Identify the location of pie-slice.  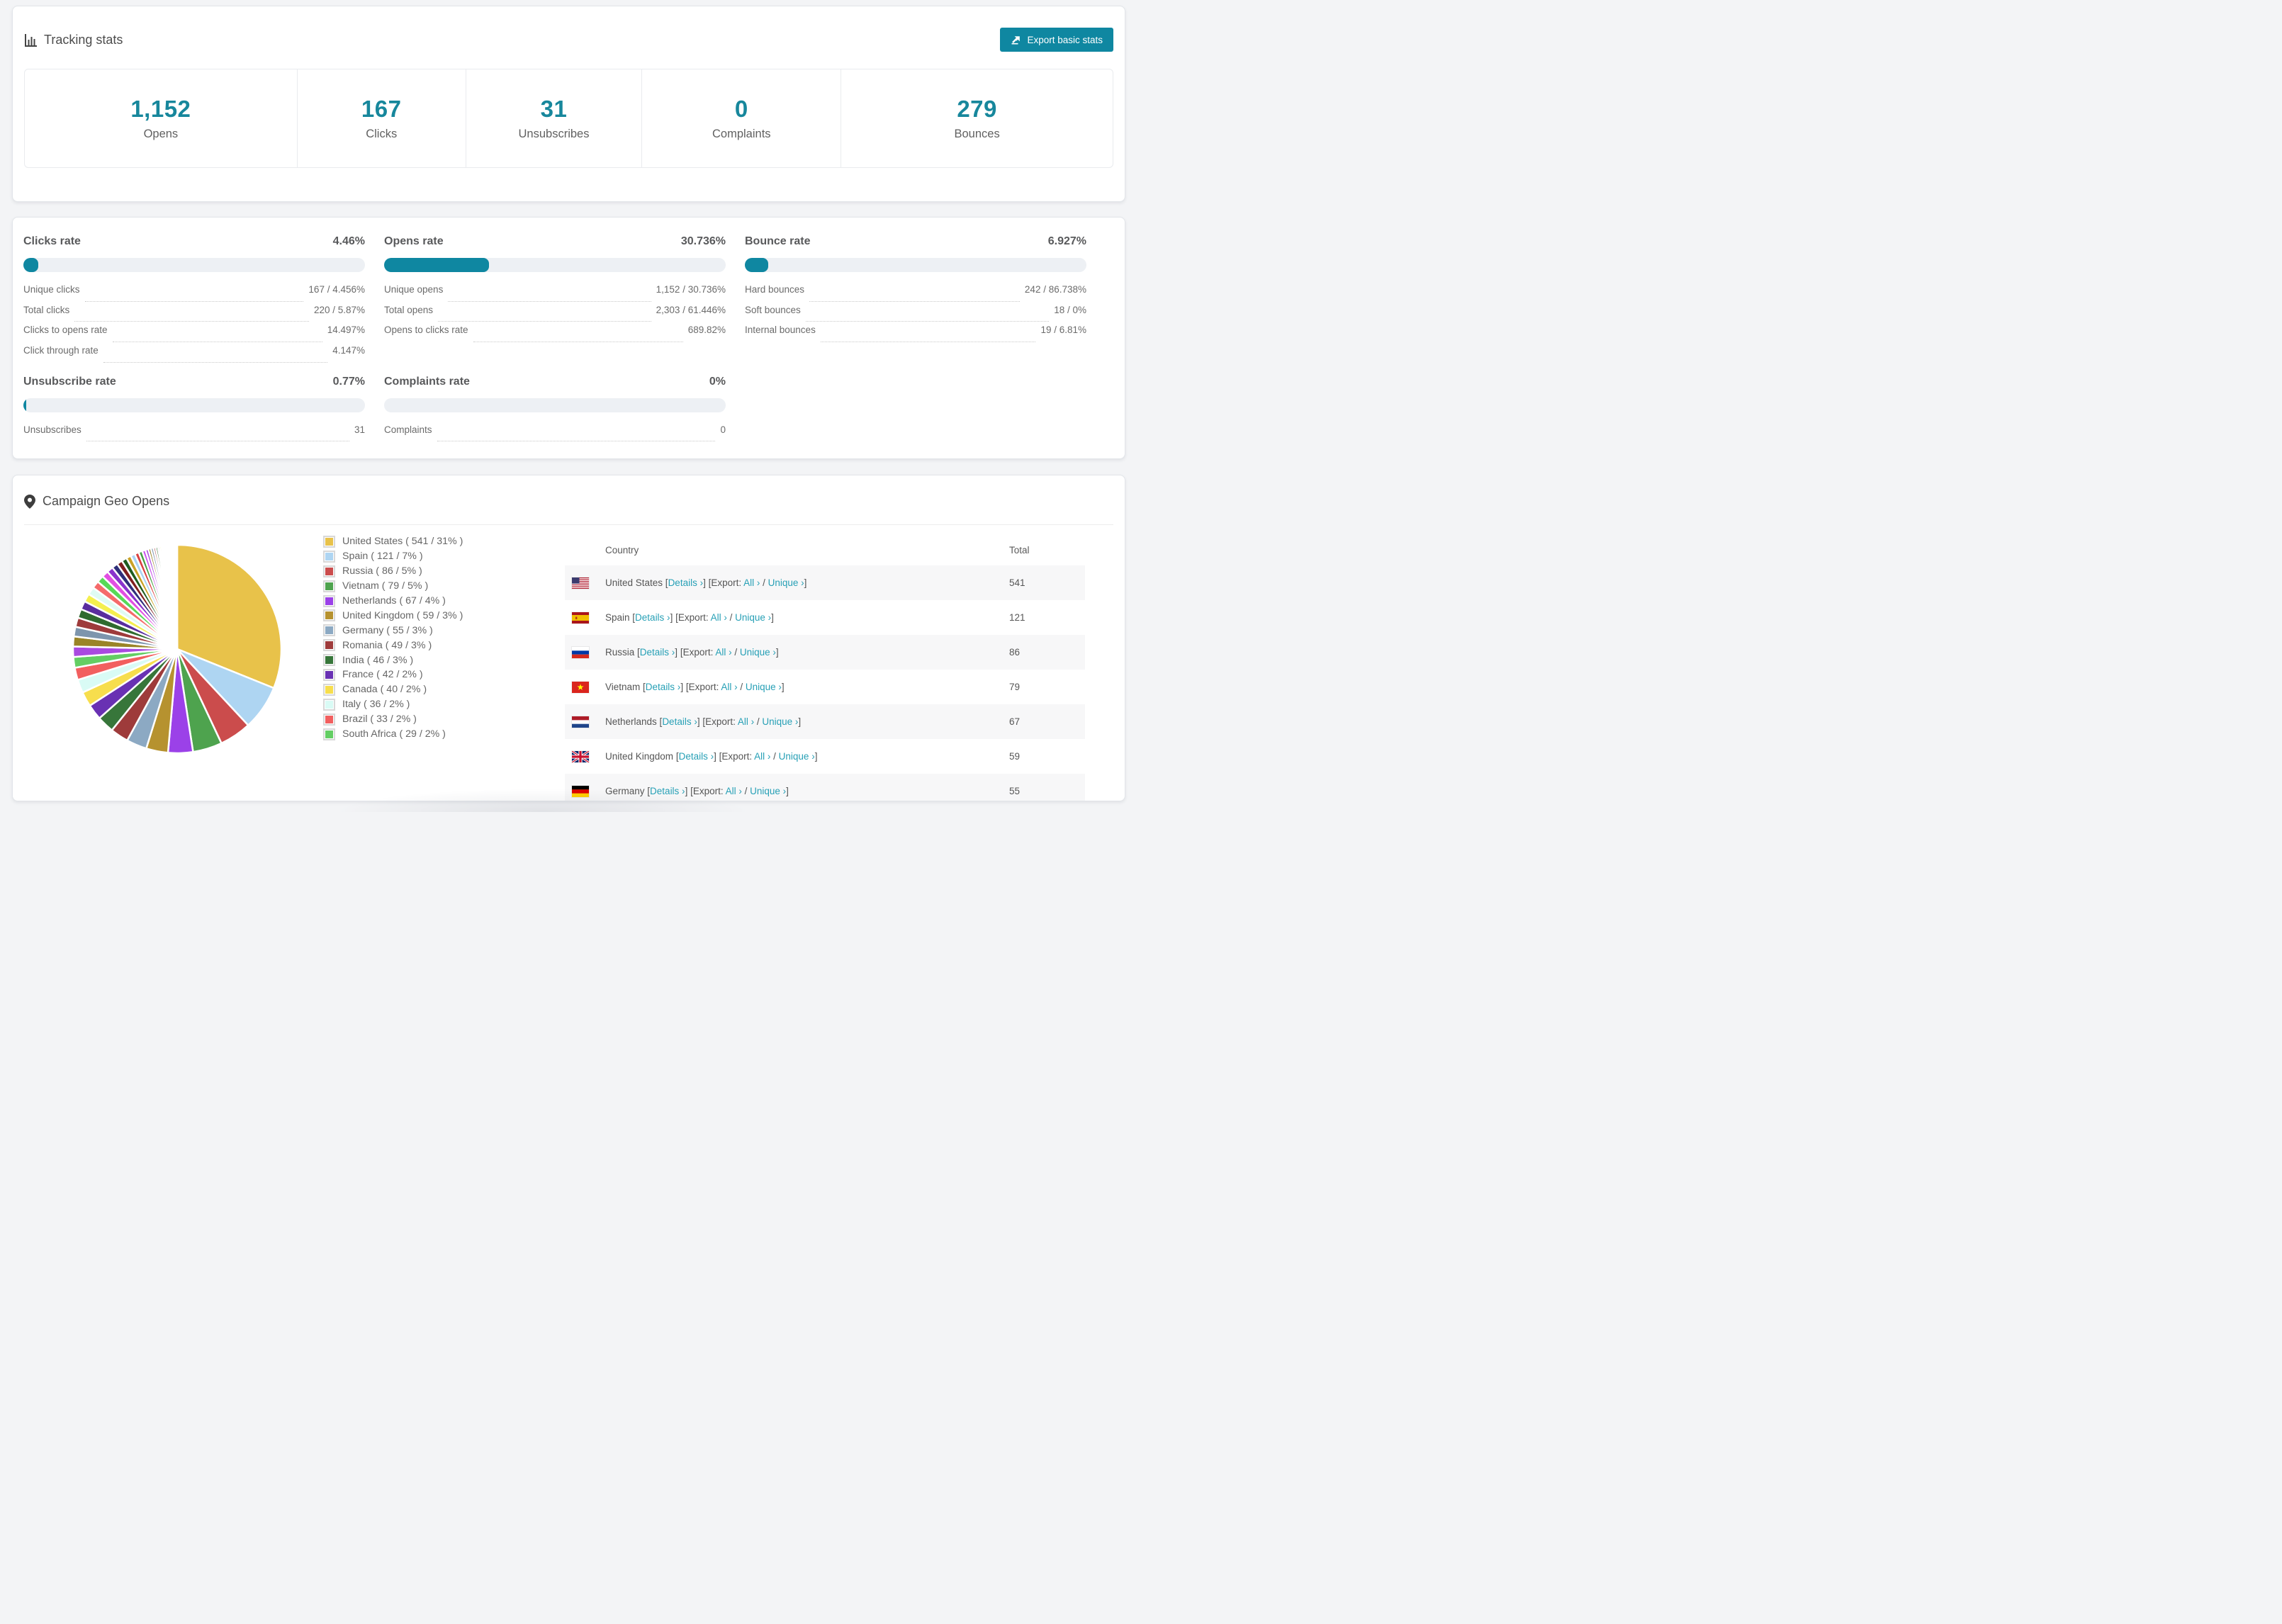
(177, 597).